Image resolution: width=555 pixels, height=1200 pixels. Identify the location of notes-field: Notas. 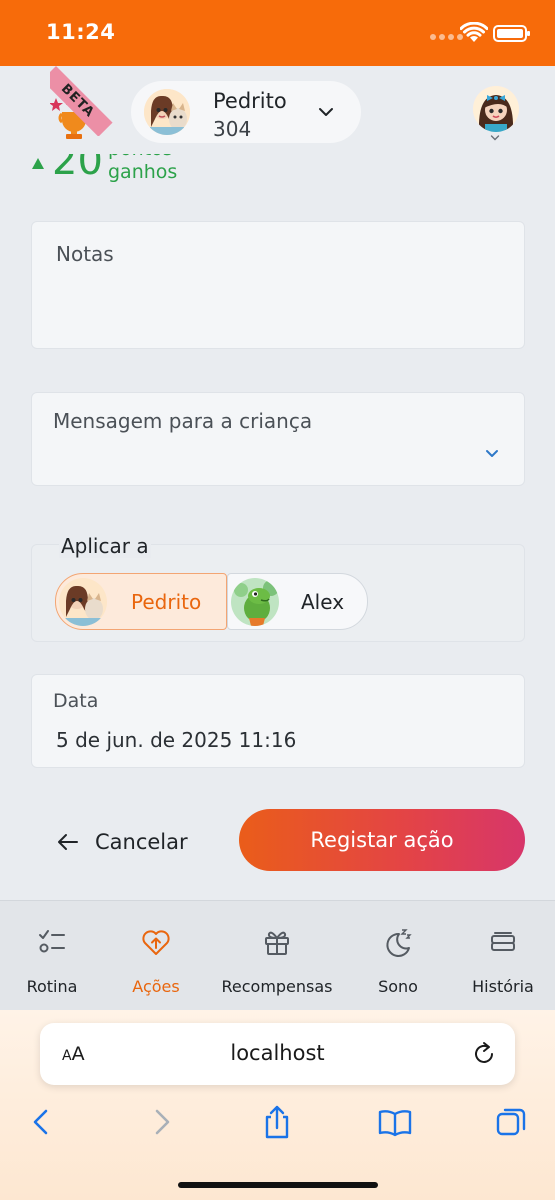
(278, 285).